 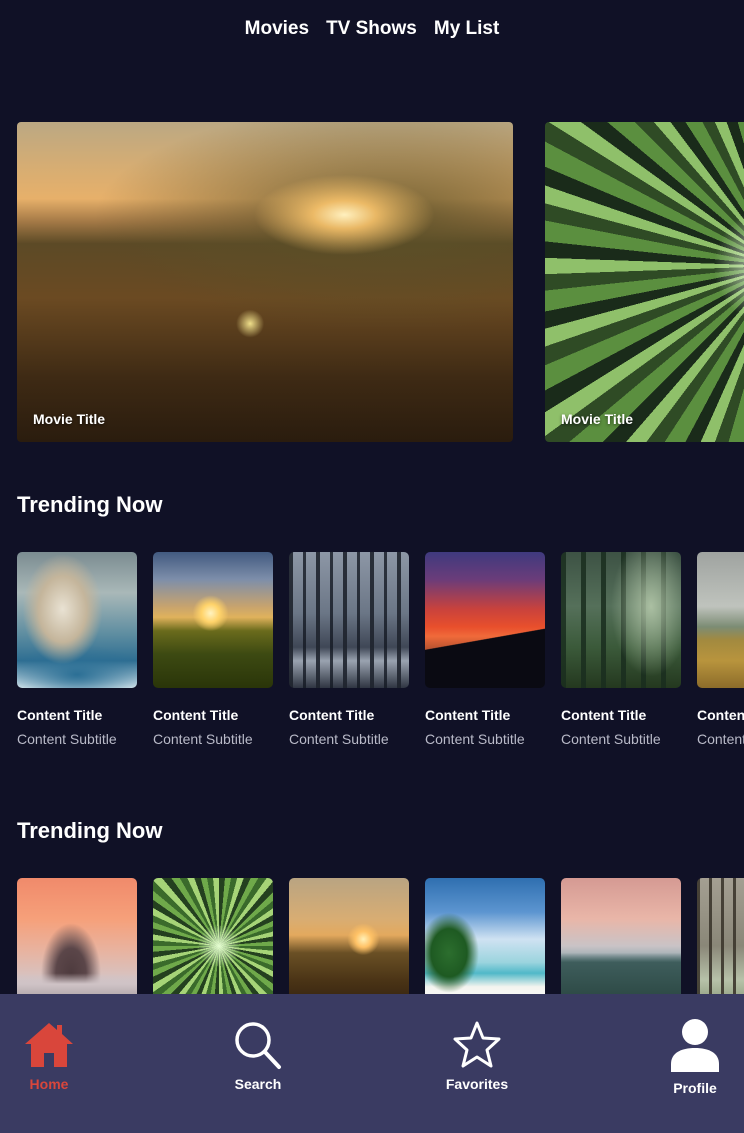 I want to click on tab-home: Home, so click(x=49, y=1056).